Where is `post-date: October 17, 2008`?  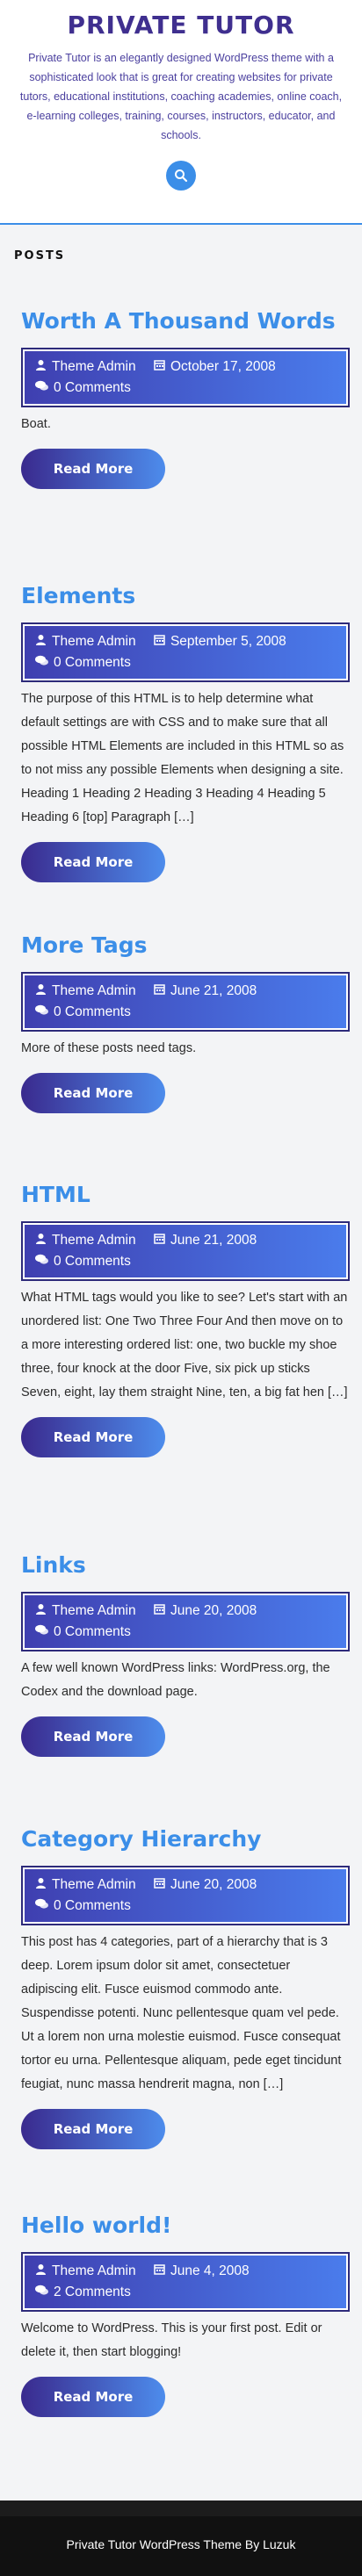
post-date: October 17, 2008 is located at coordinates (215, 367).